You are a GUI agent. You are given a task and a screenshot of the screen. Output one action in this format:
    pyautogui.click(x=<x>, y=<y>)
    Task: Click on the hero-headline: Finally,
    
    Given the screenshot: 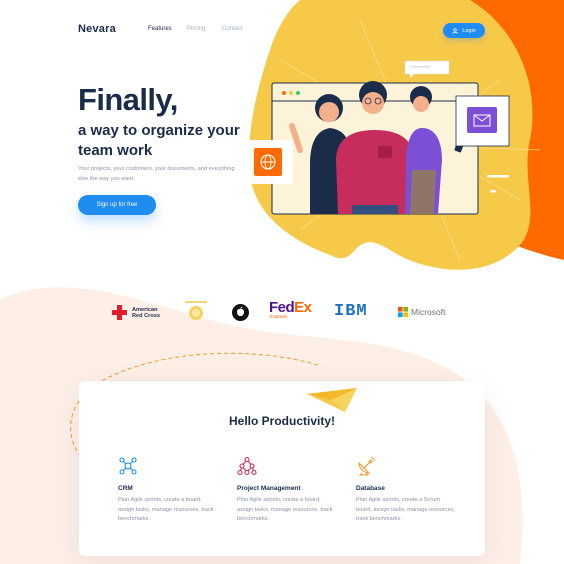 What is the action you would take?
    pyautogui.click(x=128, y=99)
    